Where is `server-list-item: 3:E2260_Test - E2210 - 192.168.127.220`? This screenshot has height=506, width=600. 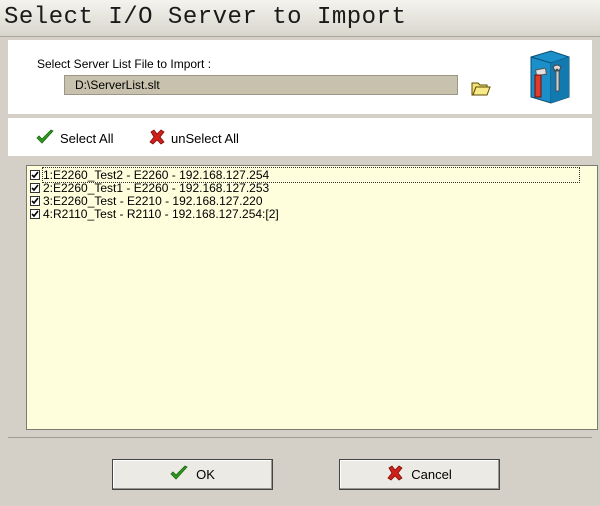
server-list-item: 3:E2260_Test - E2210 - 192.168.127.220 is located at coordinates (312, 200).